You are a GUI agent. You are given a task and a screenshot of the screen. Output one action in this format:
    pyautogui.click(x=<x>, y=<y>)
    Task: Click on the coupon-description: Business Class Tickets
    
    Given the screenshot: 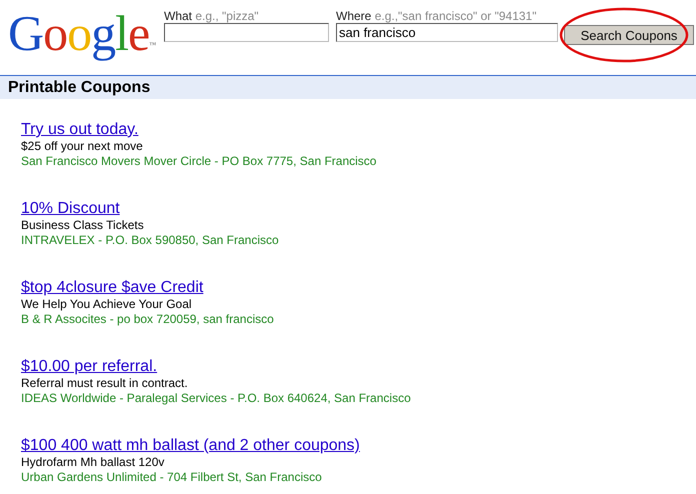 What is the action you would take?
    pyautogui.click(x=83, y=225)
    